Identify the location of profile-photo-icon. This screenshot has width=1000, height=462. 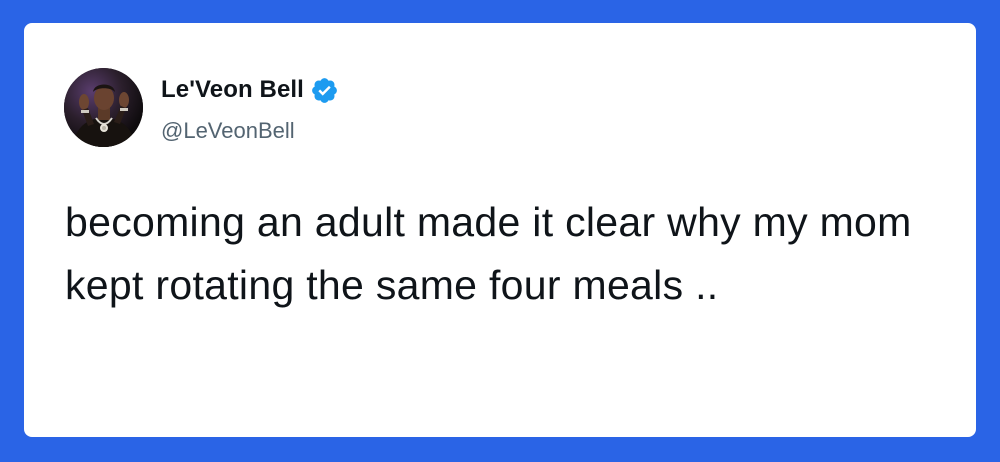
(103, 107).